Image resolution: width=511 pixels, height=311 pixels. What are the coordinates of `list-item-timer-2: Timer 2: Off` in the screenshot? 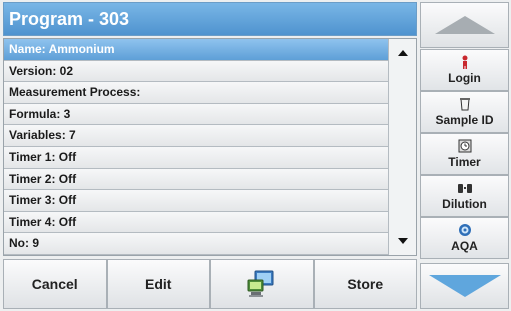 It's located at (196, 179).